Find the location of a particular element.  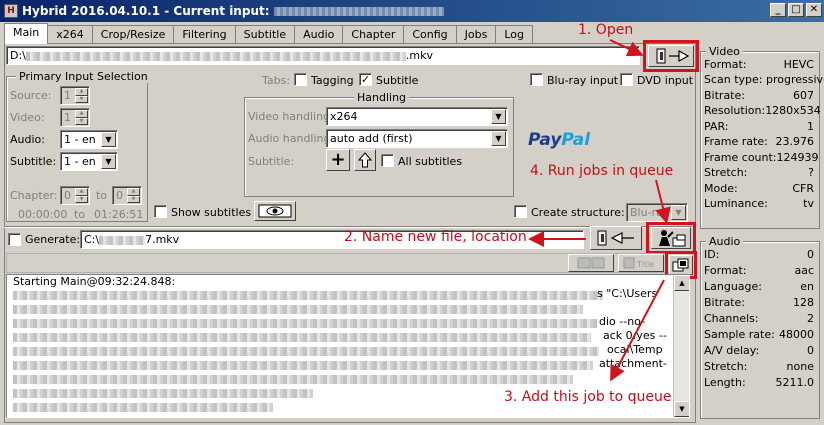

video-info-title: Video is located at coordinates (724, 51).